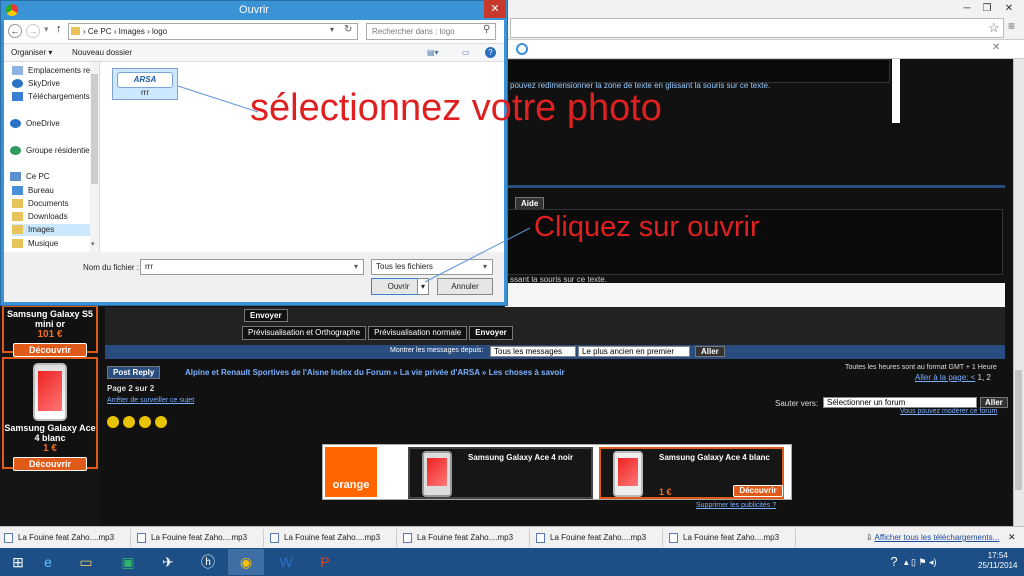  What do you see at coordinates (634, 351) in the screenshot?
I see `order-select: Le plus ancien en premier` at bounding box center [634, 351].